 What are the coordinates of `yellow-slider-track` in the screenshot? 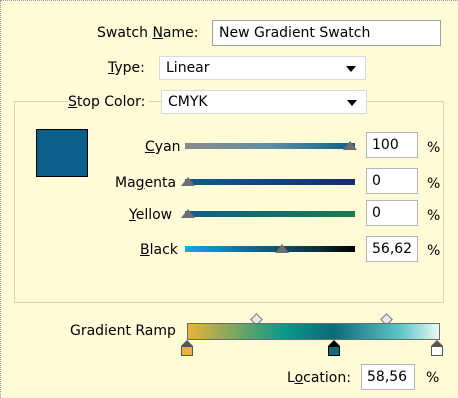 It's located at (270, 214).